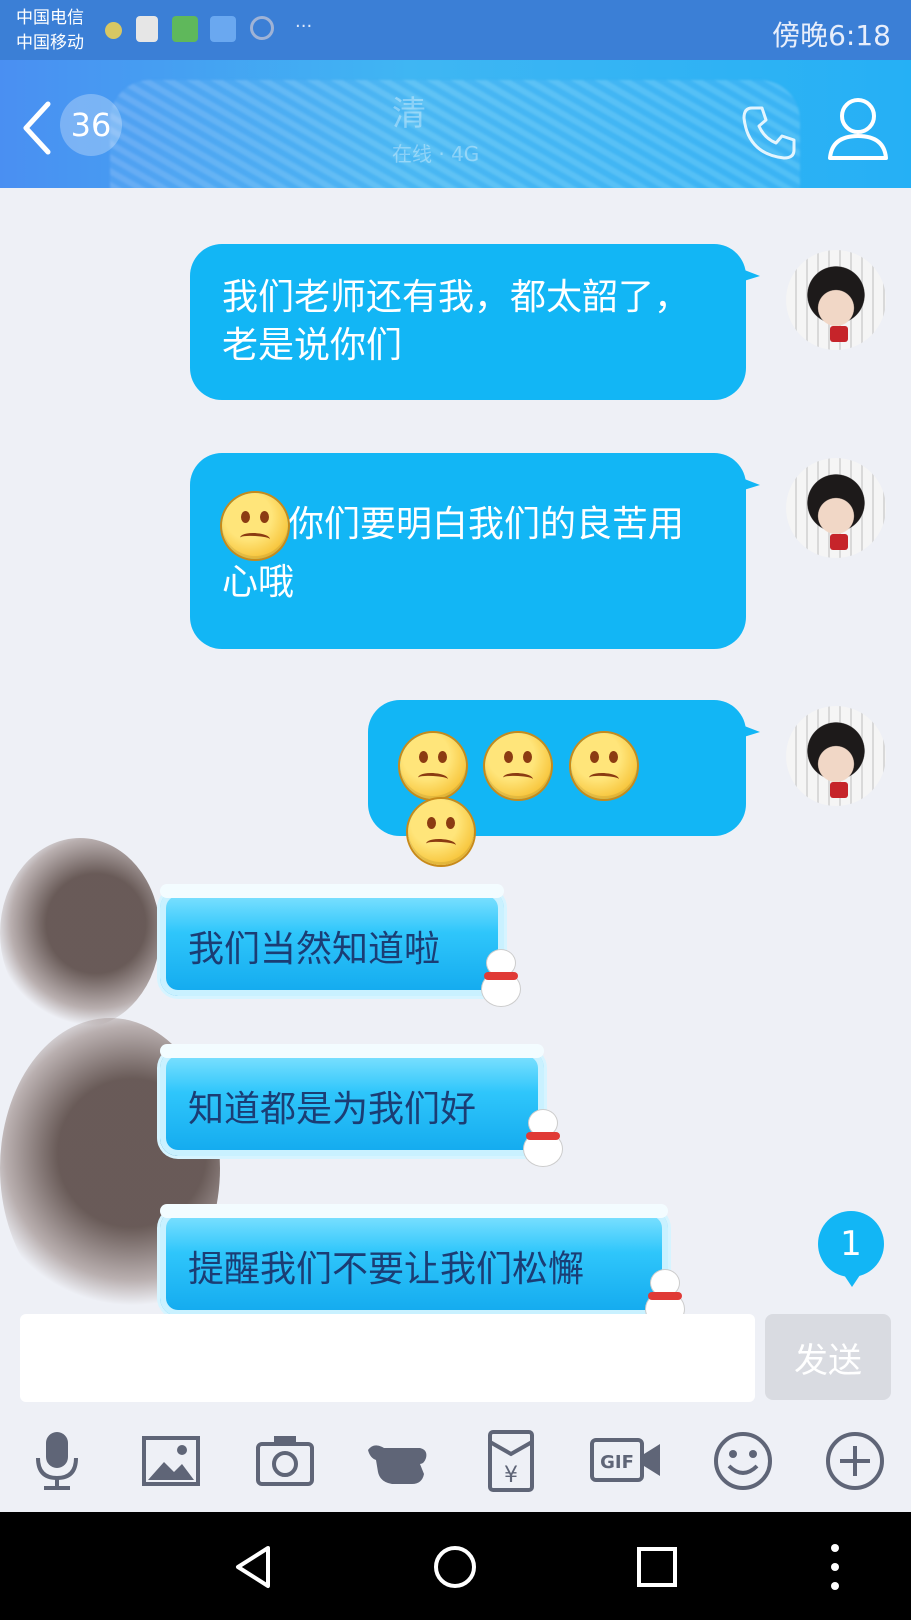 The height and width of the screenshot is (1620, 911). What do you see at coordinates (314, 949) in the screenshot?
I see `message-text: 我们当然知道啦` at bounding box center [314, 949].